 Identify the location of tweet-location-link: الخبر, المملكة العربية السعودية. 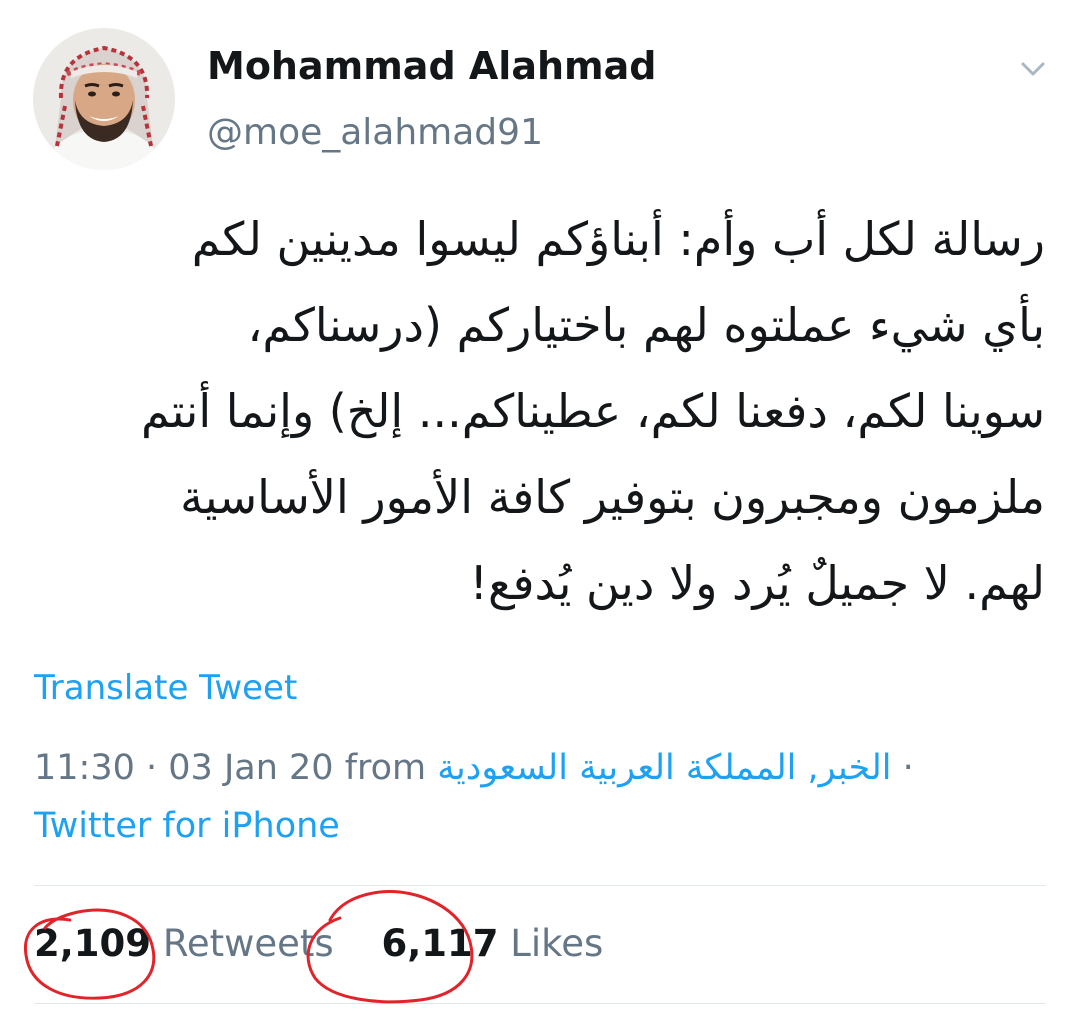
(664, 768).